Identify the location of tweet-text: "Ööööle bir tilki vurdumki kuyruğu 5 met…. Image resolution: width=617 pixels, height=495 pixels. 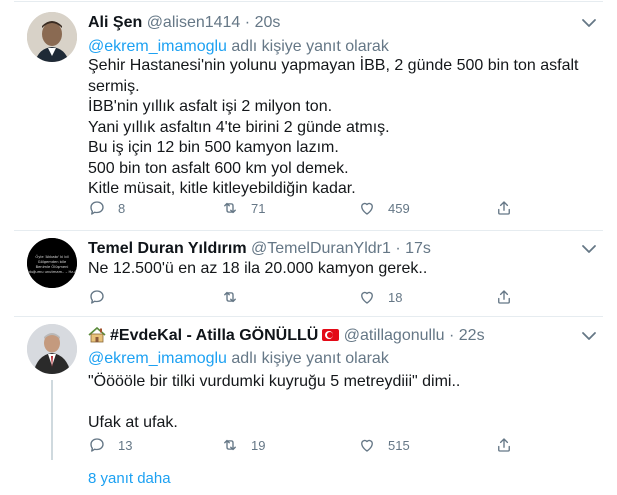
(338, 403).